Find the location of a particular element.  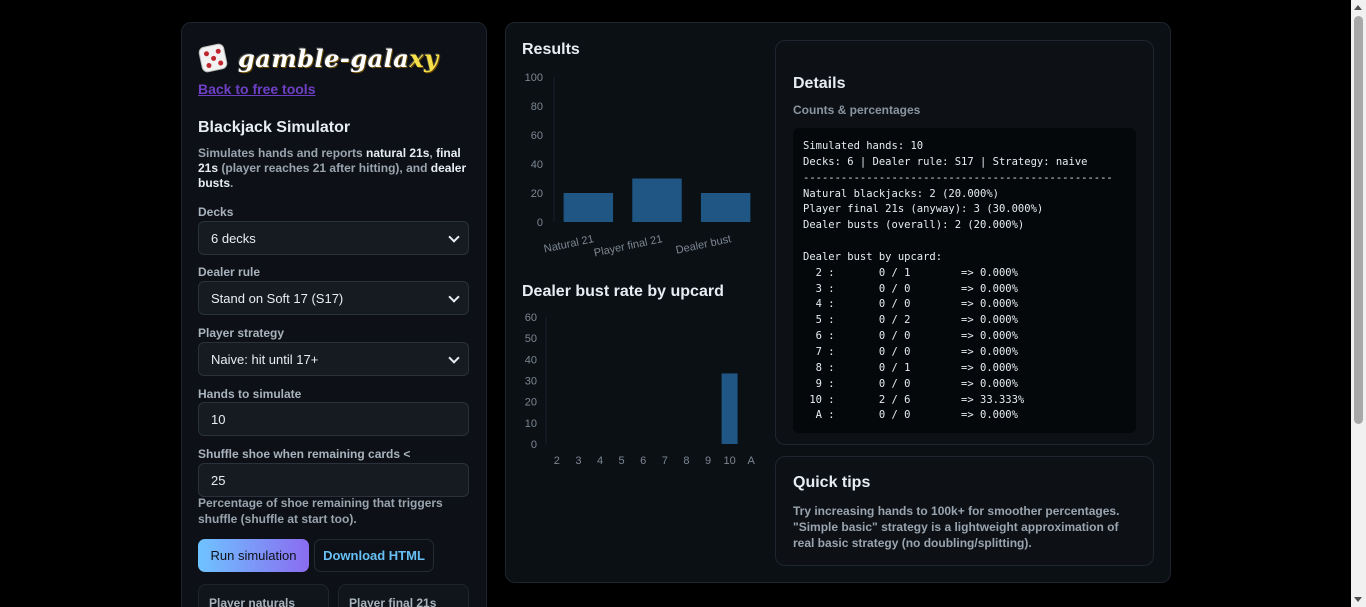

x-tick-label: 10 is located at coordinates (729, 461).